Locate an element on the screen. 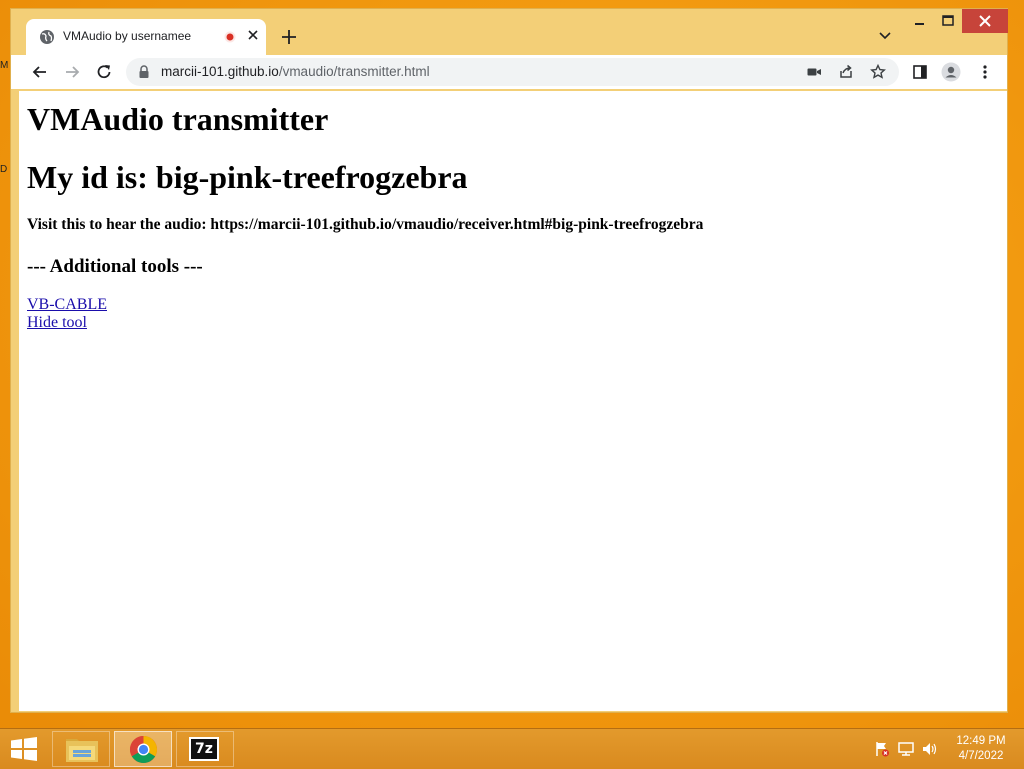 The image size is (1024, 769). action-center-flag-icon is located at coordinates (882, 749).